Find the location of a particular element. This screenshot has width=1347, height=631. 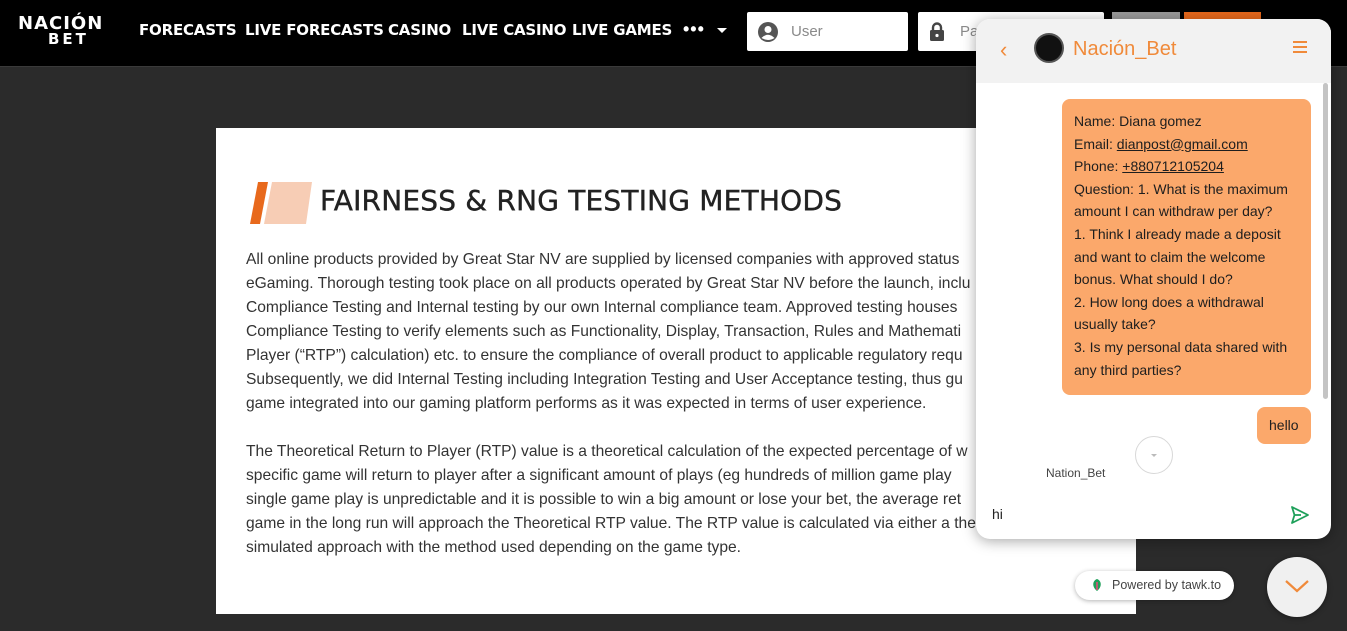

message-line-text: amount I can withdraw per day? is located at coordinates (1173, 211).